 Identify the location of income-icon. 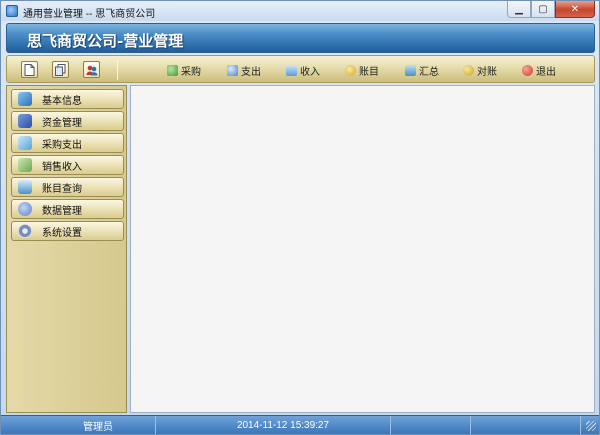
(291, 70).